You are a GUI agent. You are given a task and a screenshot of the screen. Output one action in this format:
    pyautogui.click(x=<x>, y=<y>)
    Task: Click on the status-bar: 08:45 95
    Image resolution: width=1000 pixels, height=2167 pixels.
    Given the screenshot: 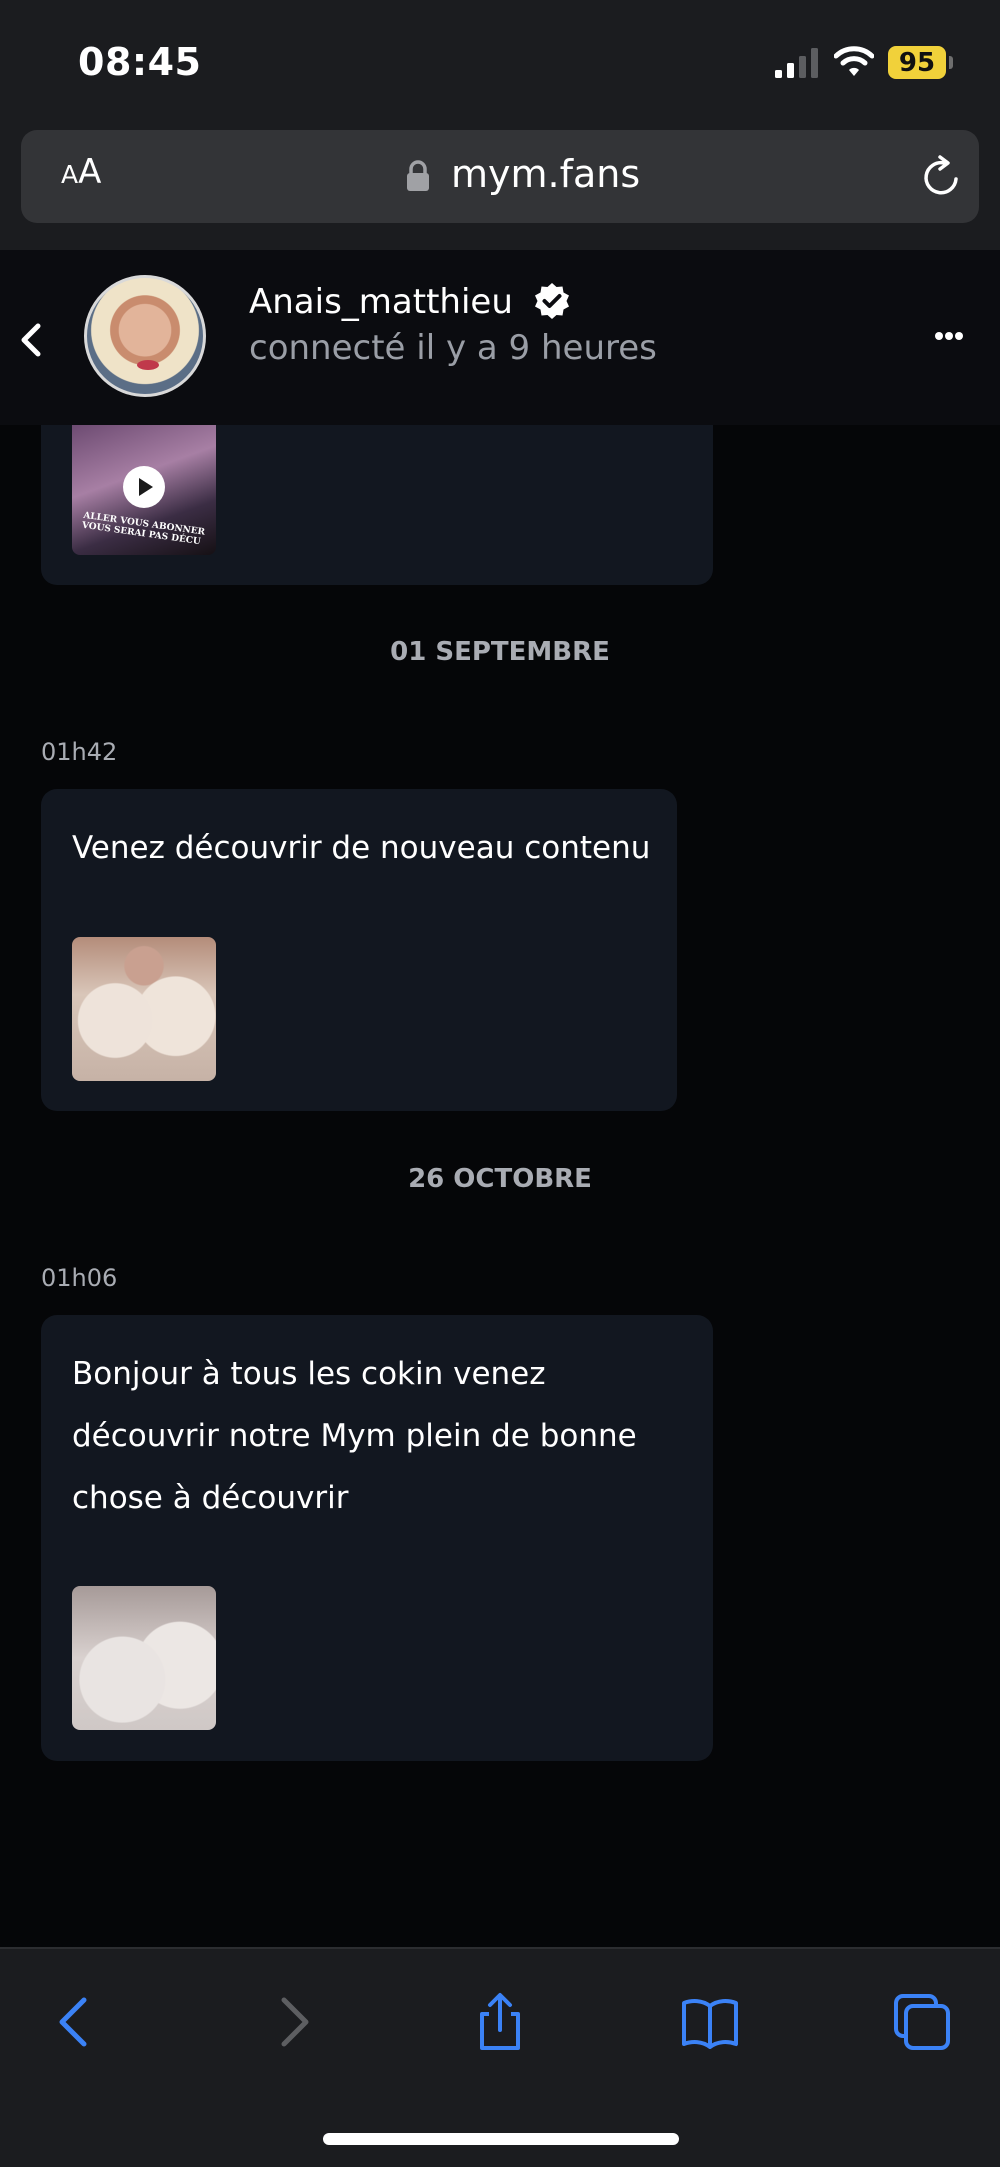 What is the action you would take?
    pyautogui.click(x=500, y=65)
    